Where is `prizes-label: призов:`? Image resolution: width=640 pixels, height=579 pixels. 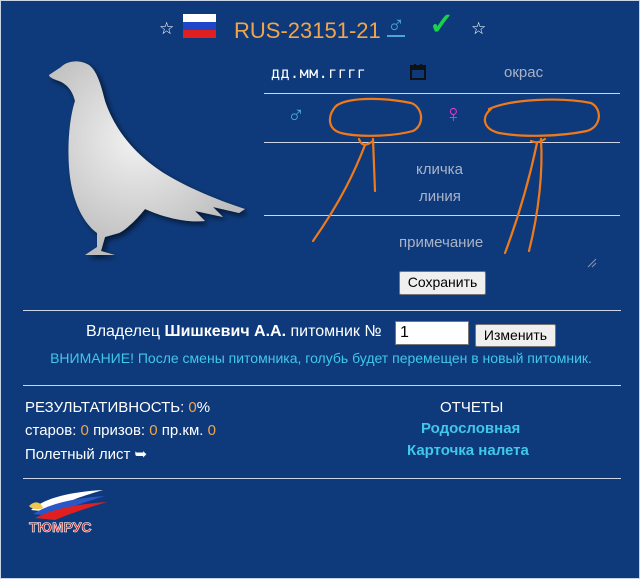 prizes-label: призов: is located at coordinates (119, 430).